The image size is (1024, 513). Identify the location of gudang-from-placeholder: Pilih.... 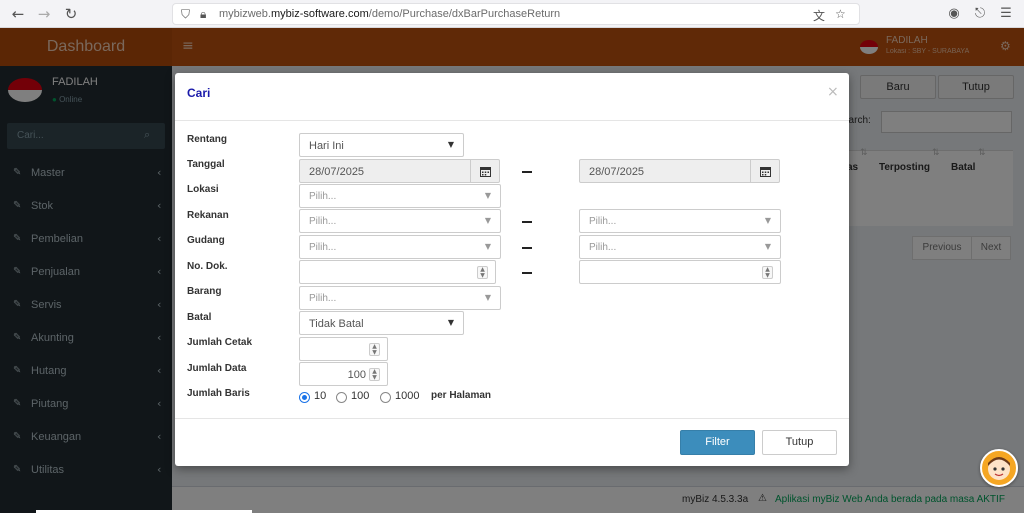
(323, 247).